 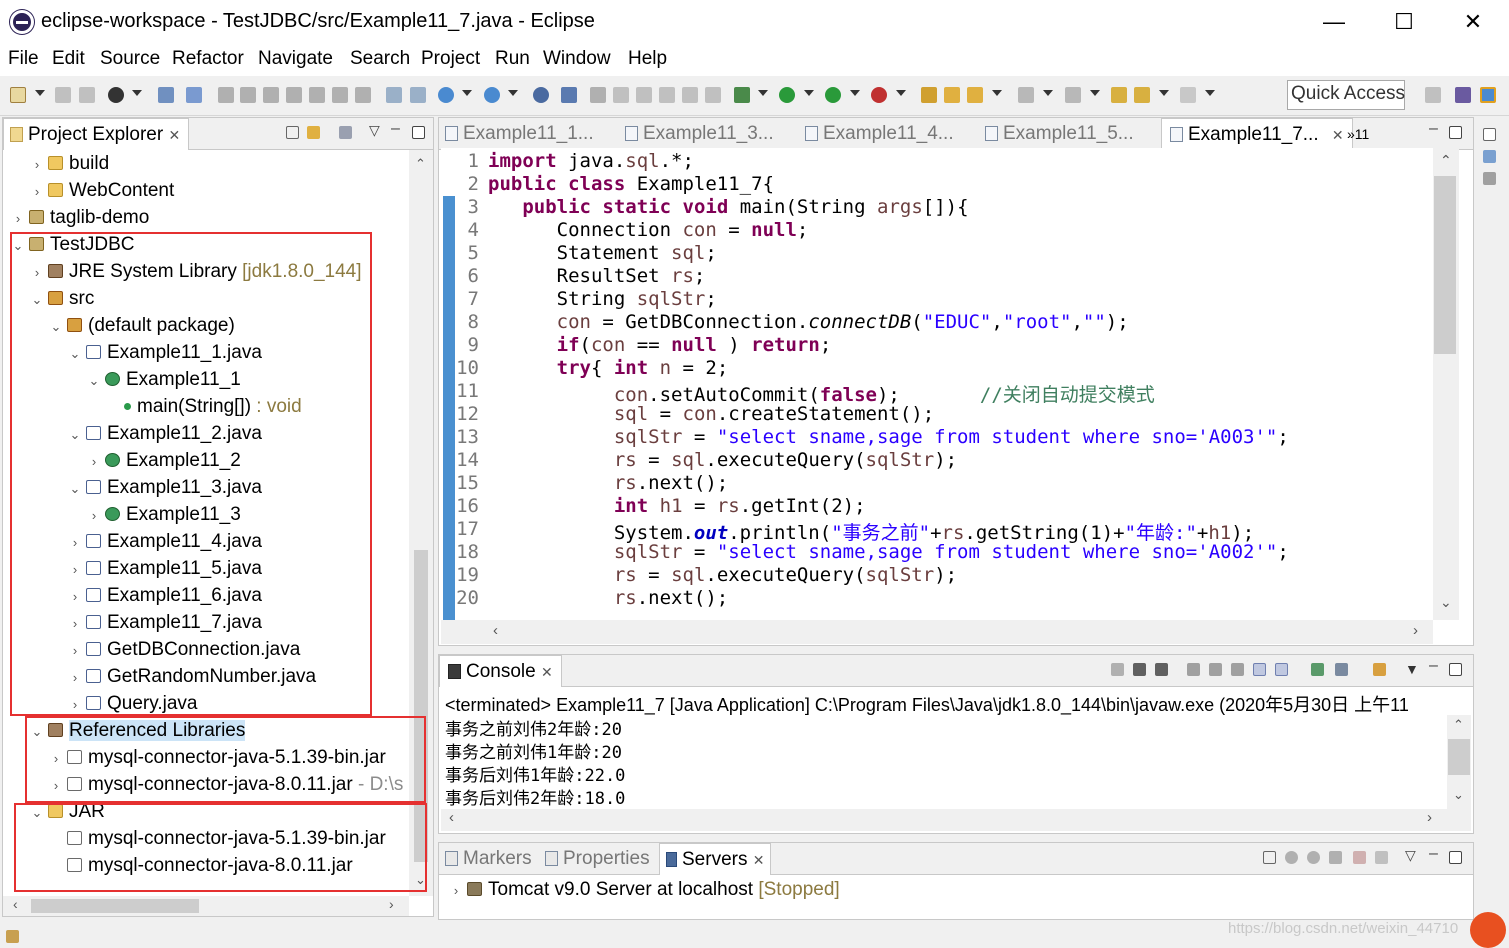 What do you see at coordinates (608, 483) in the screenshot?
I see `code-line: rs.next();` at bounding box center [608, 483].